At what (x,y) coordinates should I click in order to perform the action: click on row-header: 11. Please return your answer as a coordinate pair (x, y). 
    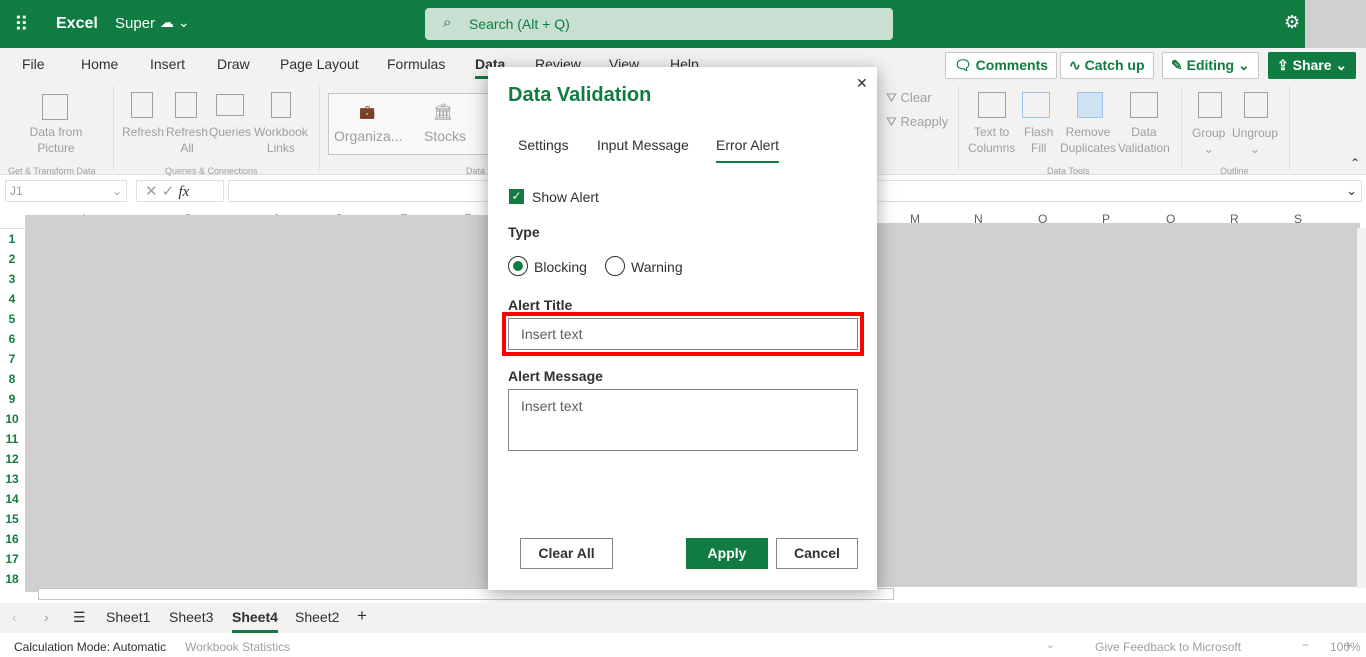
    Looking at the image, I should click on (12, 439).